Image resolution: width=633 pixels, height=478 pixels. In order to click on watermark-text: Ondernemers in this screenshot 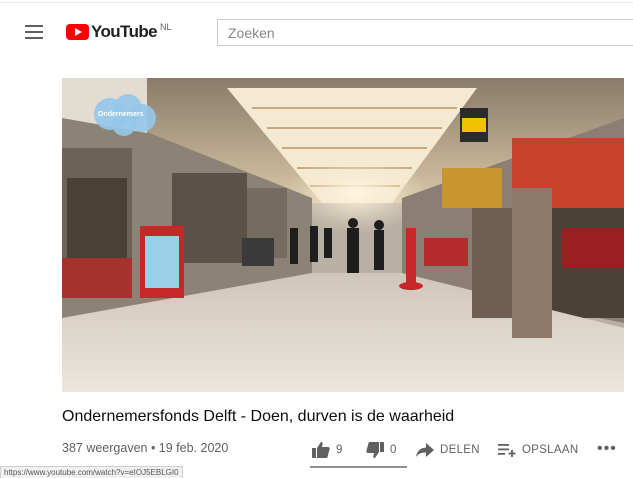, I will do `click(121, 114)`.